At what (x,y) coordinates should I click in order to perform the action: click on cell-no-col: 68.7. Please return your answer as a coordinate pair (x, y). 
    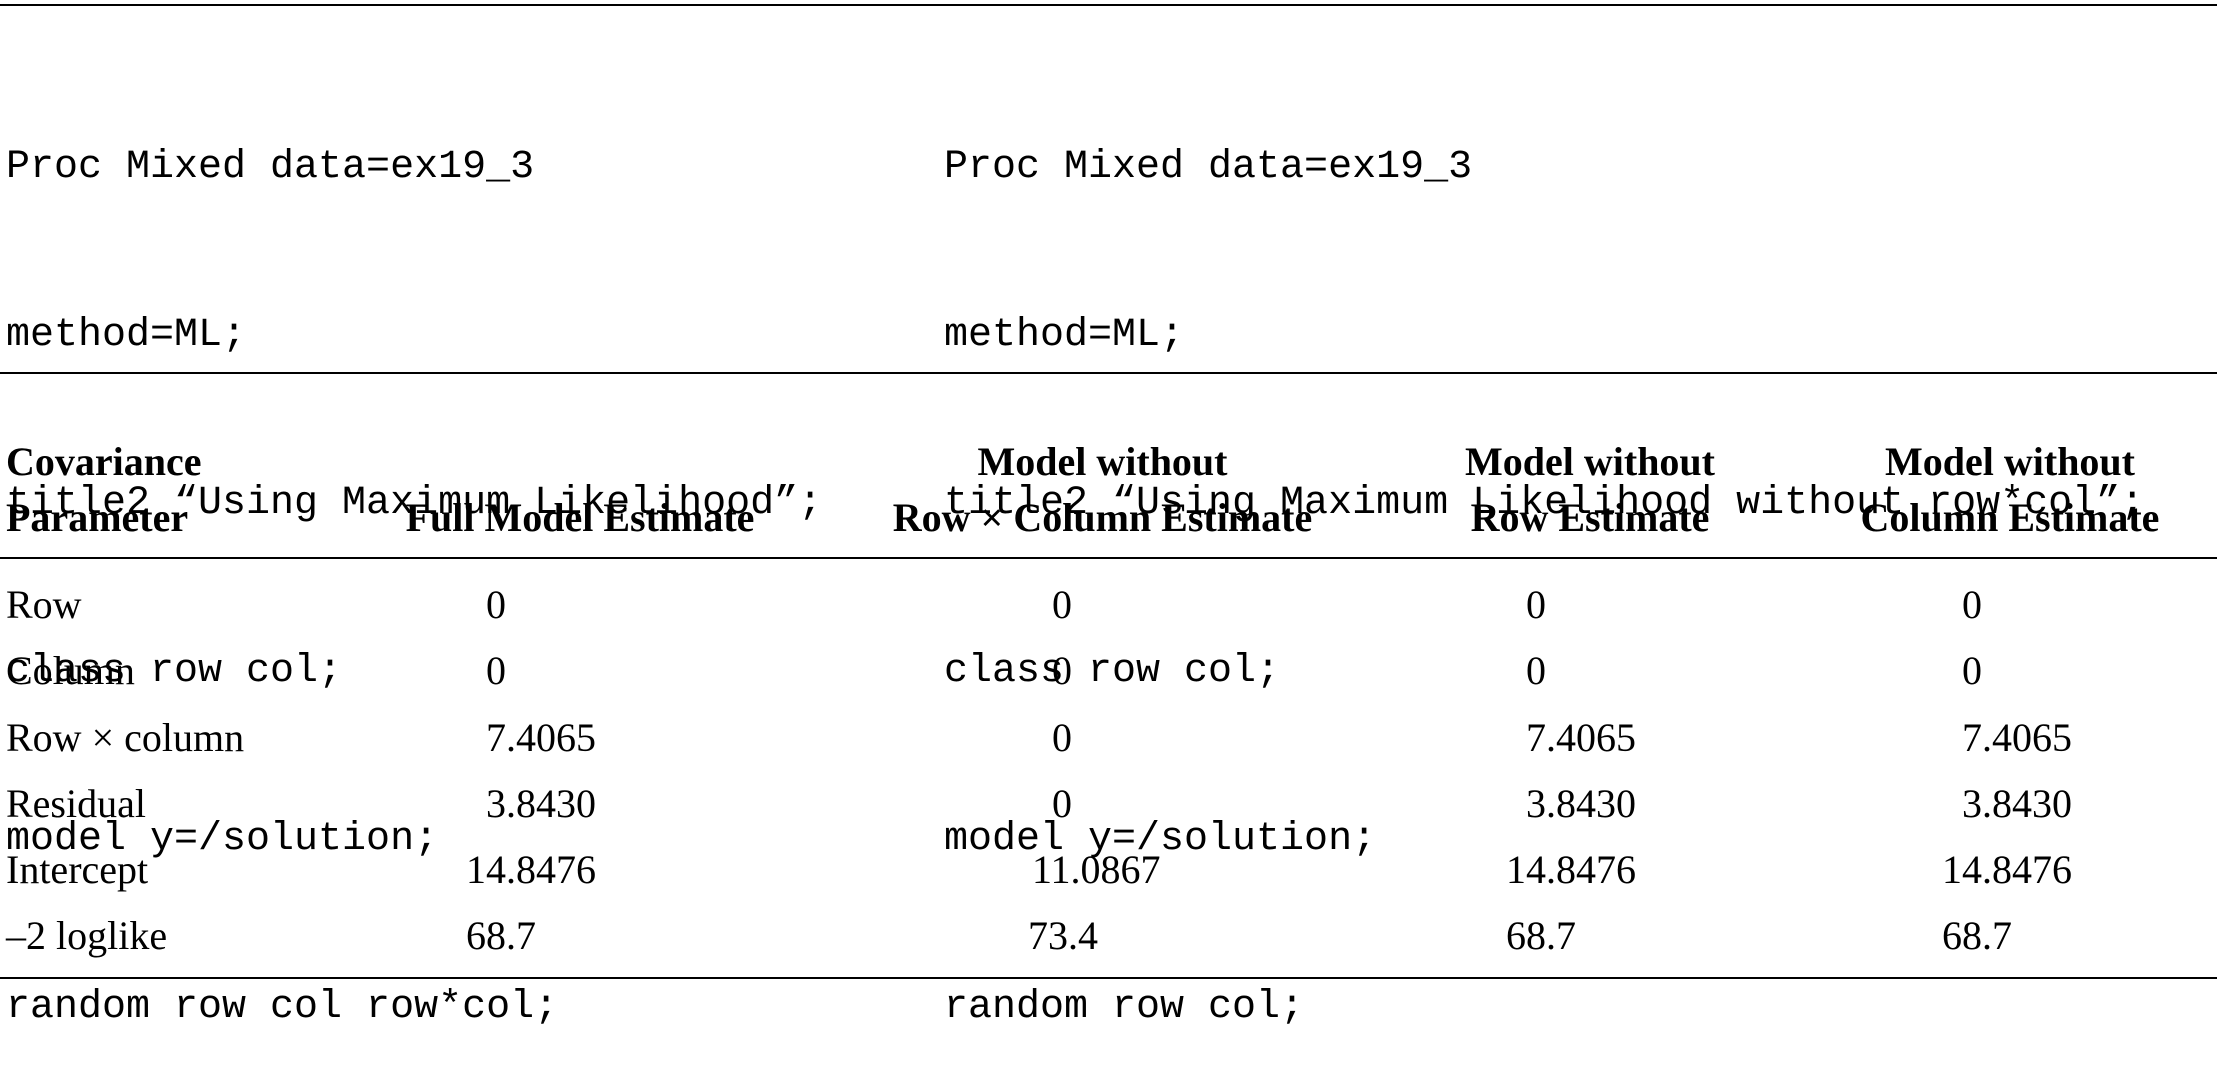
    Looking at the image, I should click on (1977, 935).